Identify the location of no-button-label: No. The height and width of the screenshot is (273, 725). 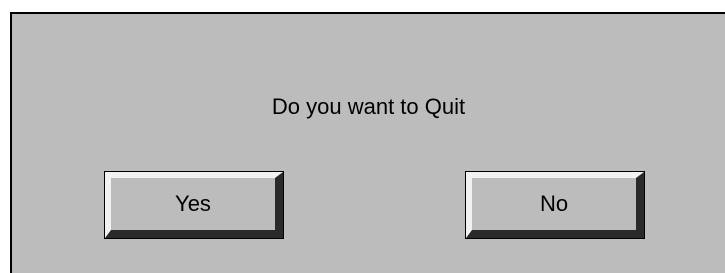
(554, 204).